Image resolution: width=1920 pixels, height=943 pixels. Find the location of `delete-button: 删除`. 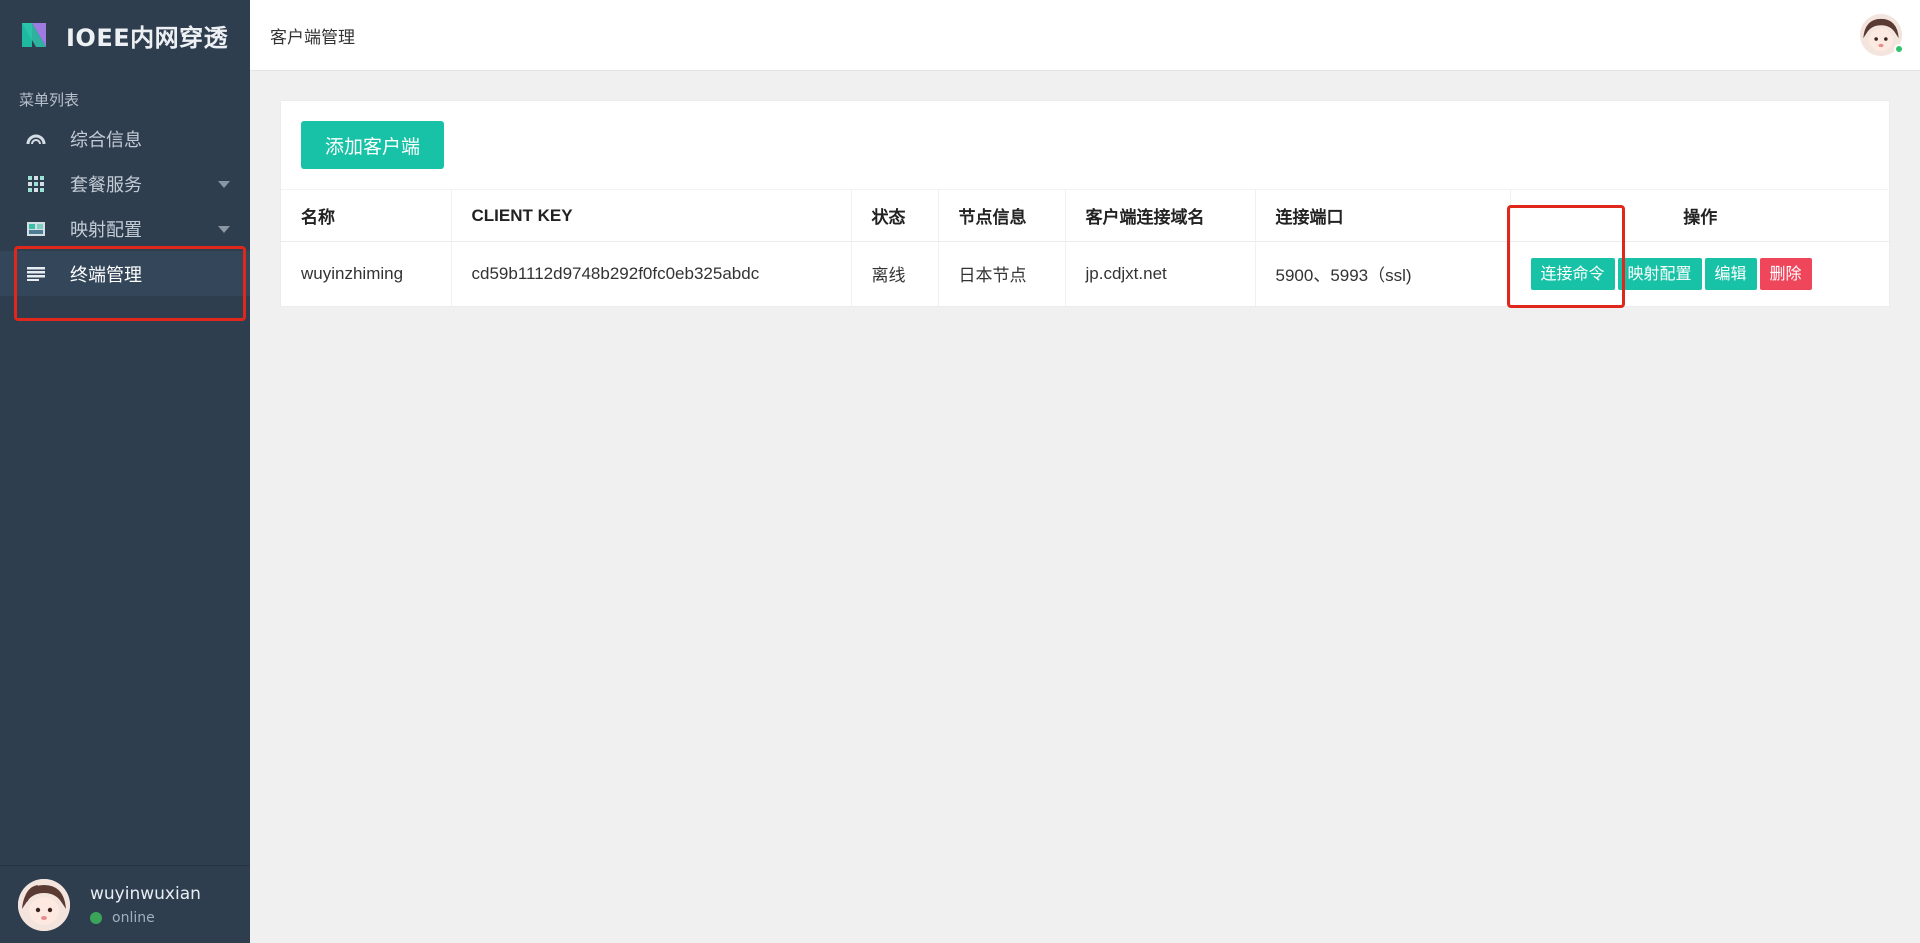

delete-button: 删除 is located at coordinates (1785, 273).